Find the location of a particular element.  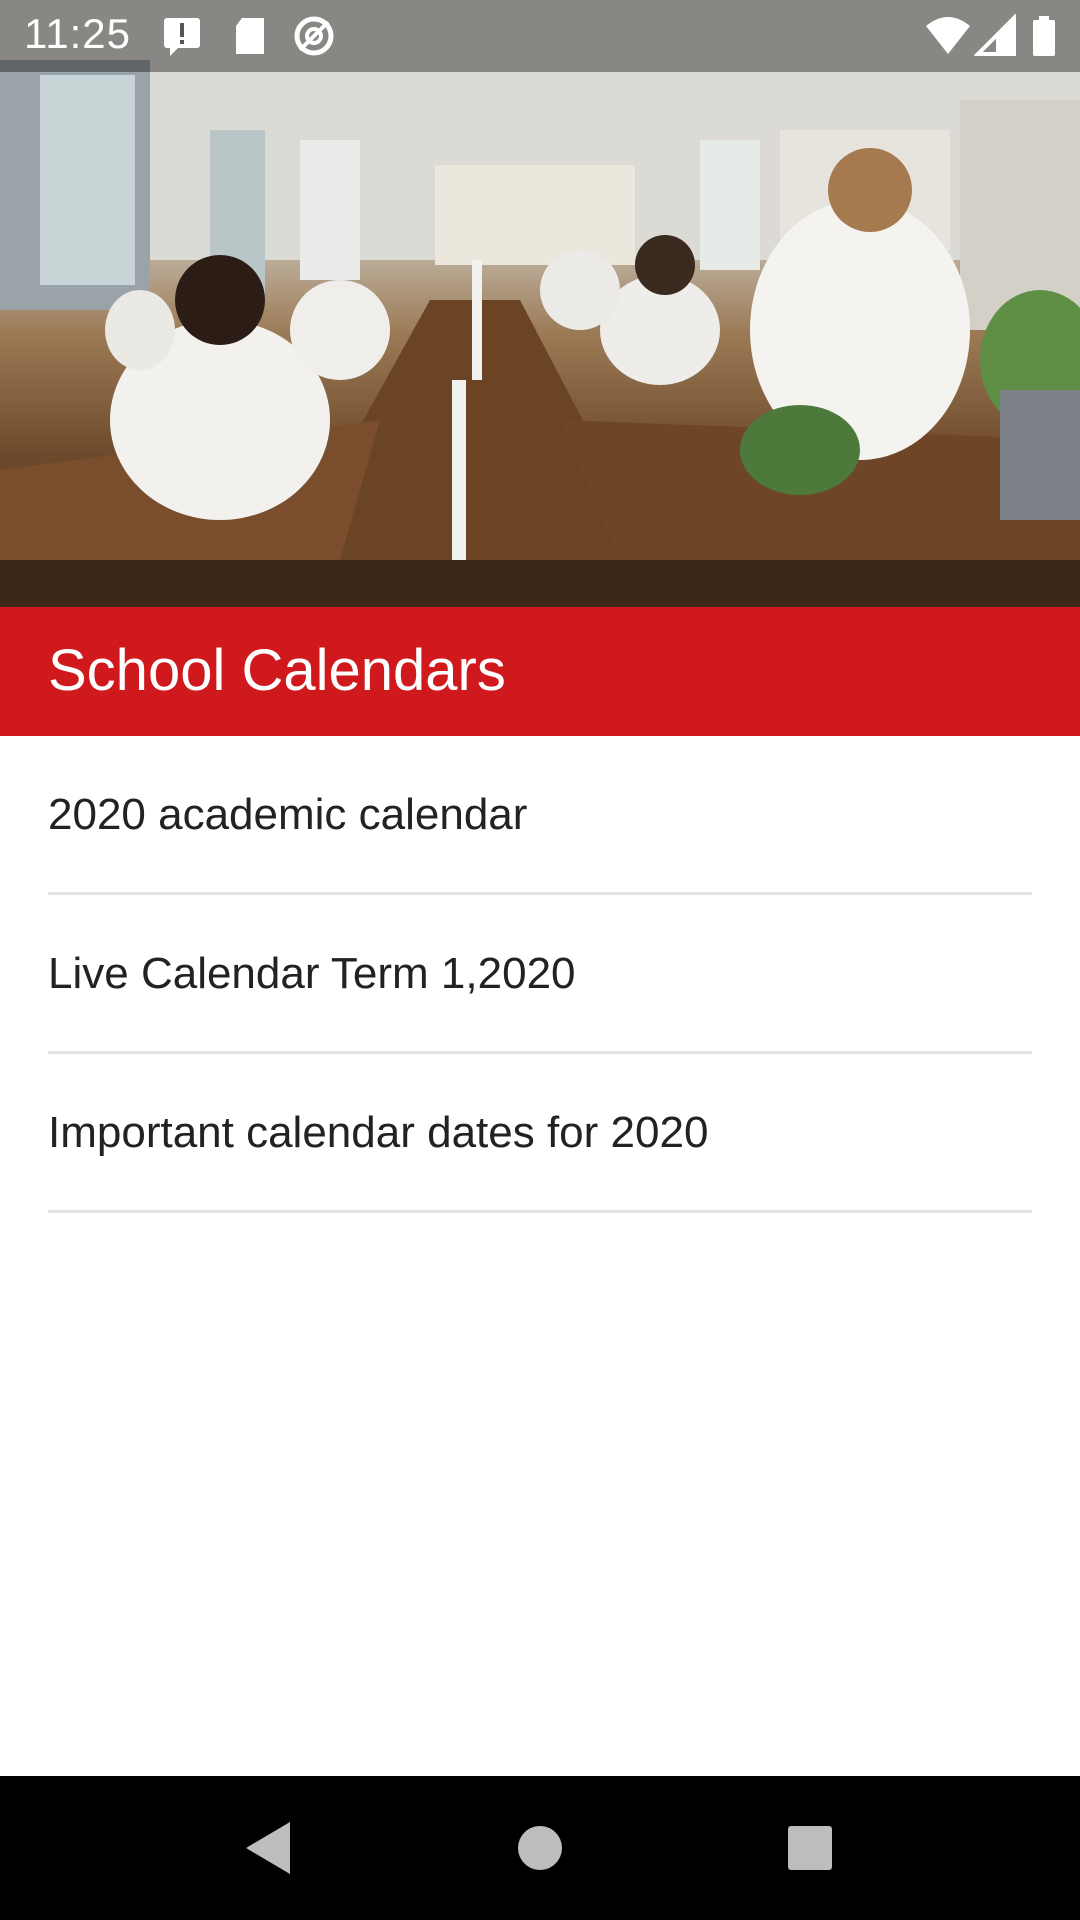

list-item-label: 2020 academic calendar is located at coordinates (288, 814).